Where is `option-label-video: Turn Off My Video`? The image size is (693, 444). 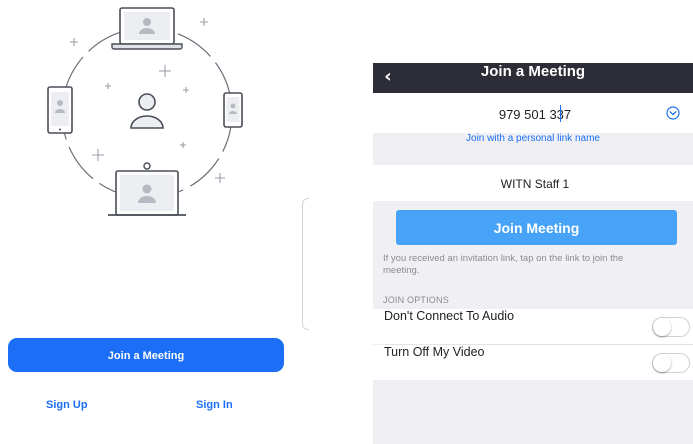 option-label-video: Turn Off My Video is located at coordinates (434, 352).